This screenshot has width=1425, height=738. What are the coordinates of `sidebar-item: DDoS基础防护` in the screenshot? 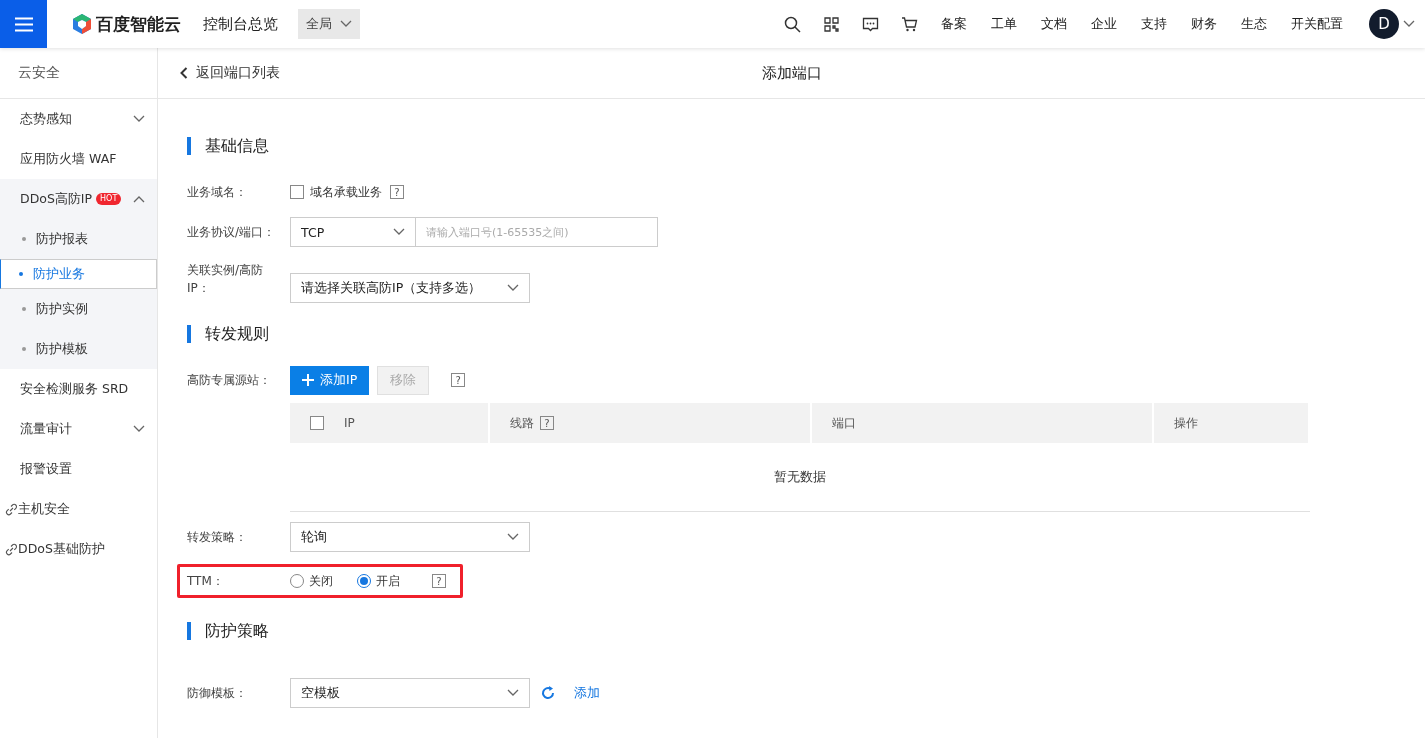 It's located at (78, 549).